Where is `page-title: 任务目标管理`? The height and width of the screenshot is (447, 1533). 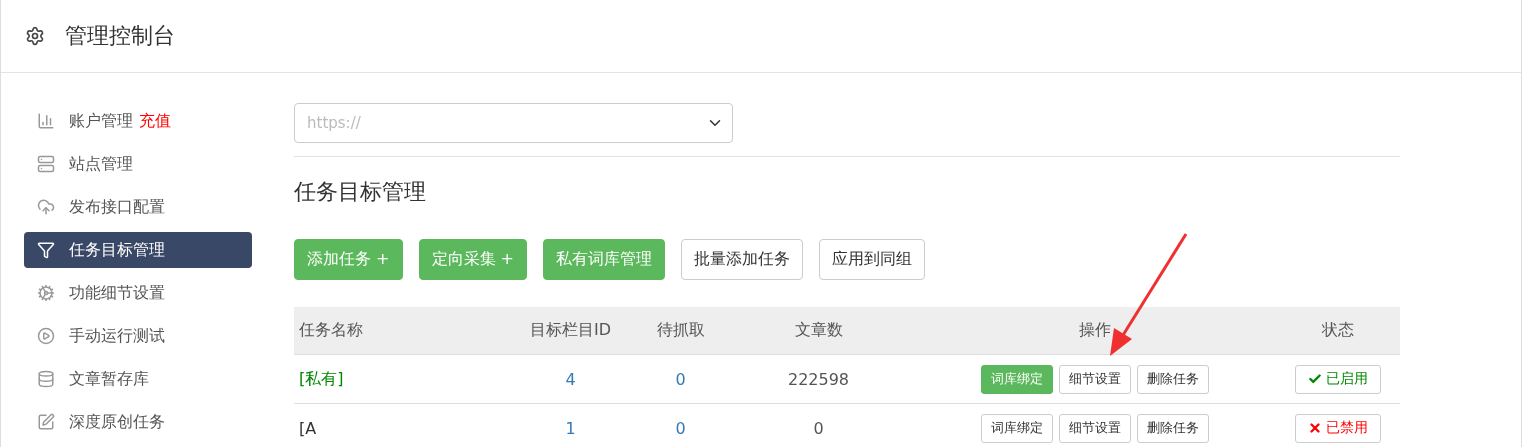 page-title: 任务目标管理 is located at coordinates (360, 192).